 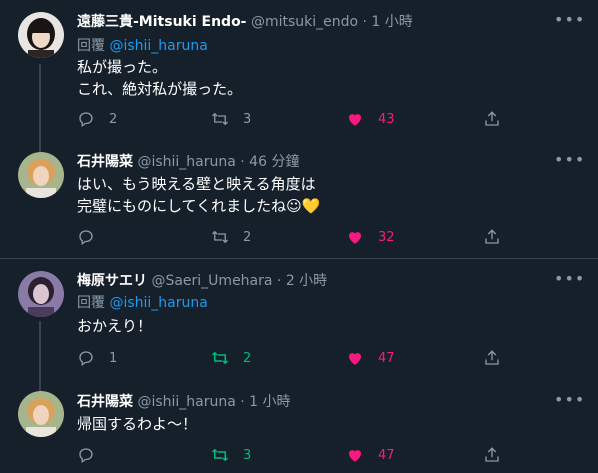 I want to click on tweet-text-line: これ、絶対私が撮った。, so click(x=160, y=89).